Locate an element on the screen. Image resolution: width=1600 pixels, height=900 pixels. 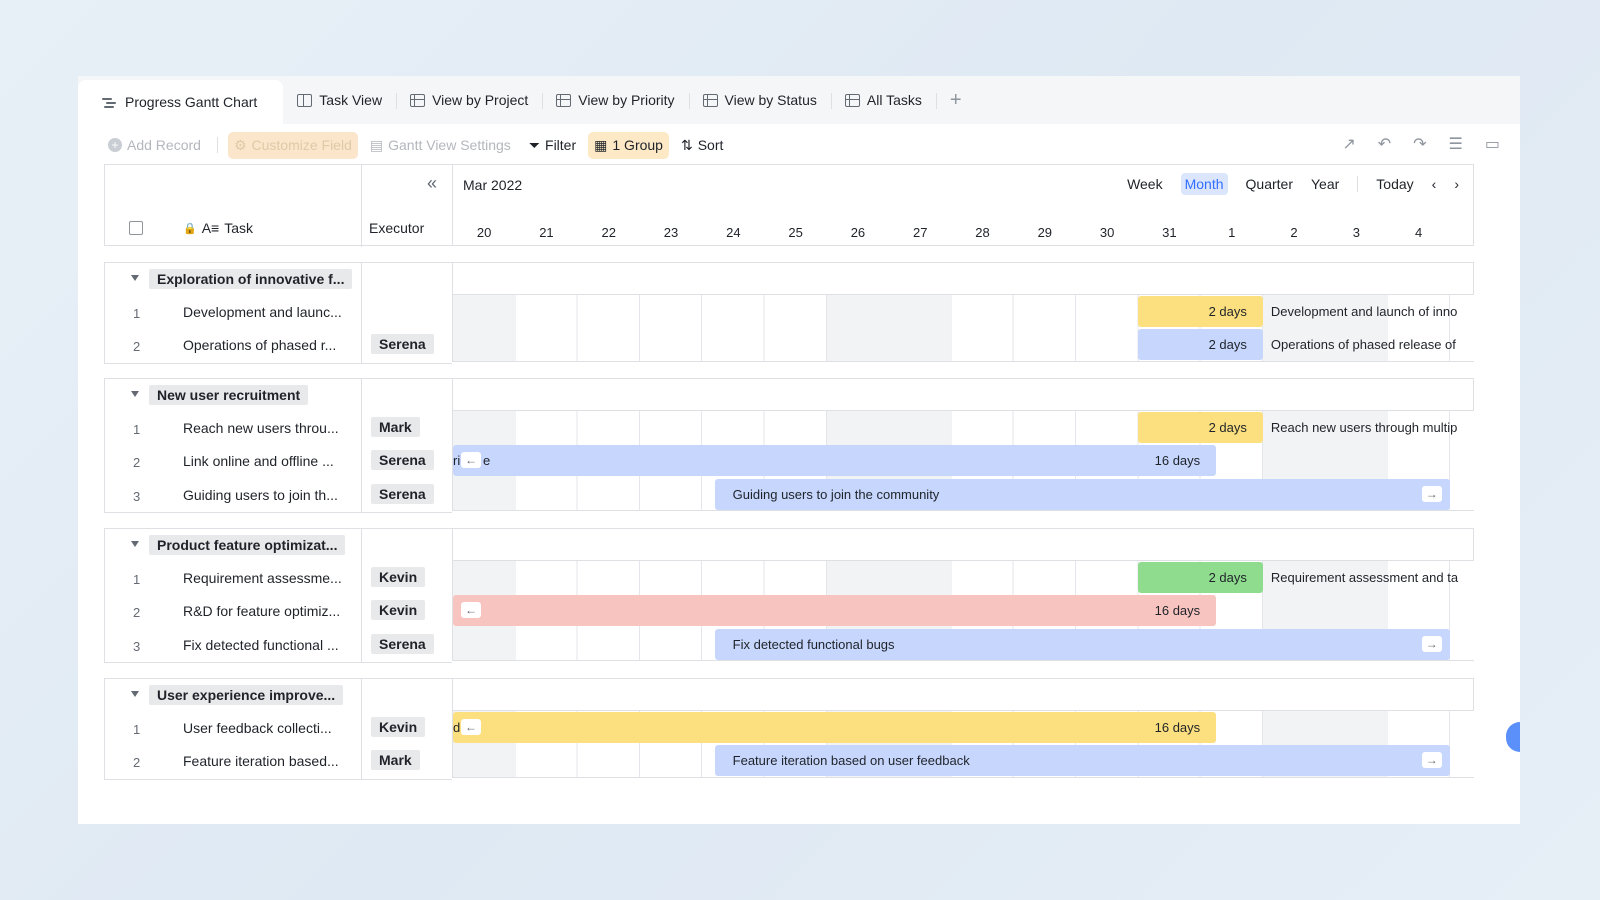
prev-arrow-icon: ‹ is located at coordinates (1434, 184).